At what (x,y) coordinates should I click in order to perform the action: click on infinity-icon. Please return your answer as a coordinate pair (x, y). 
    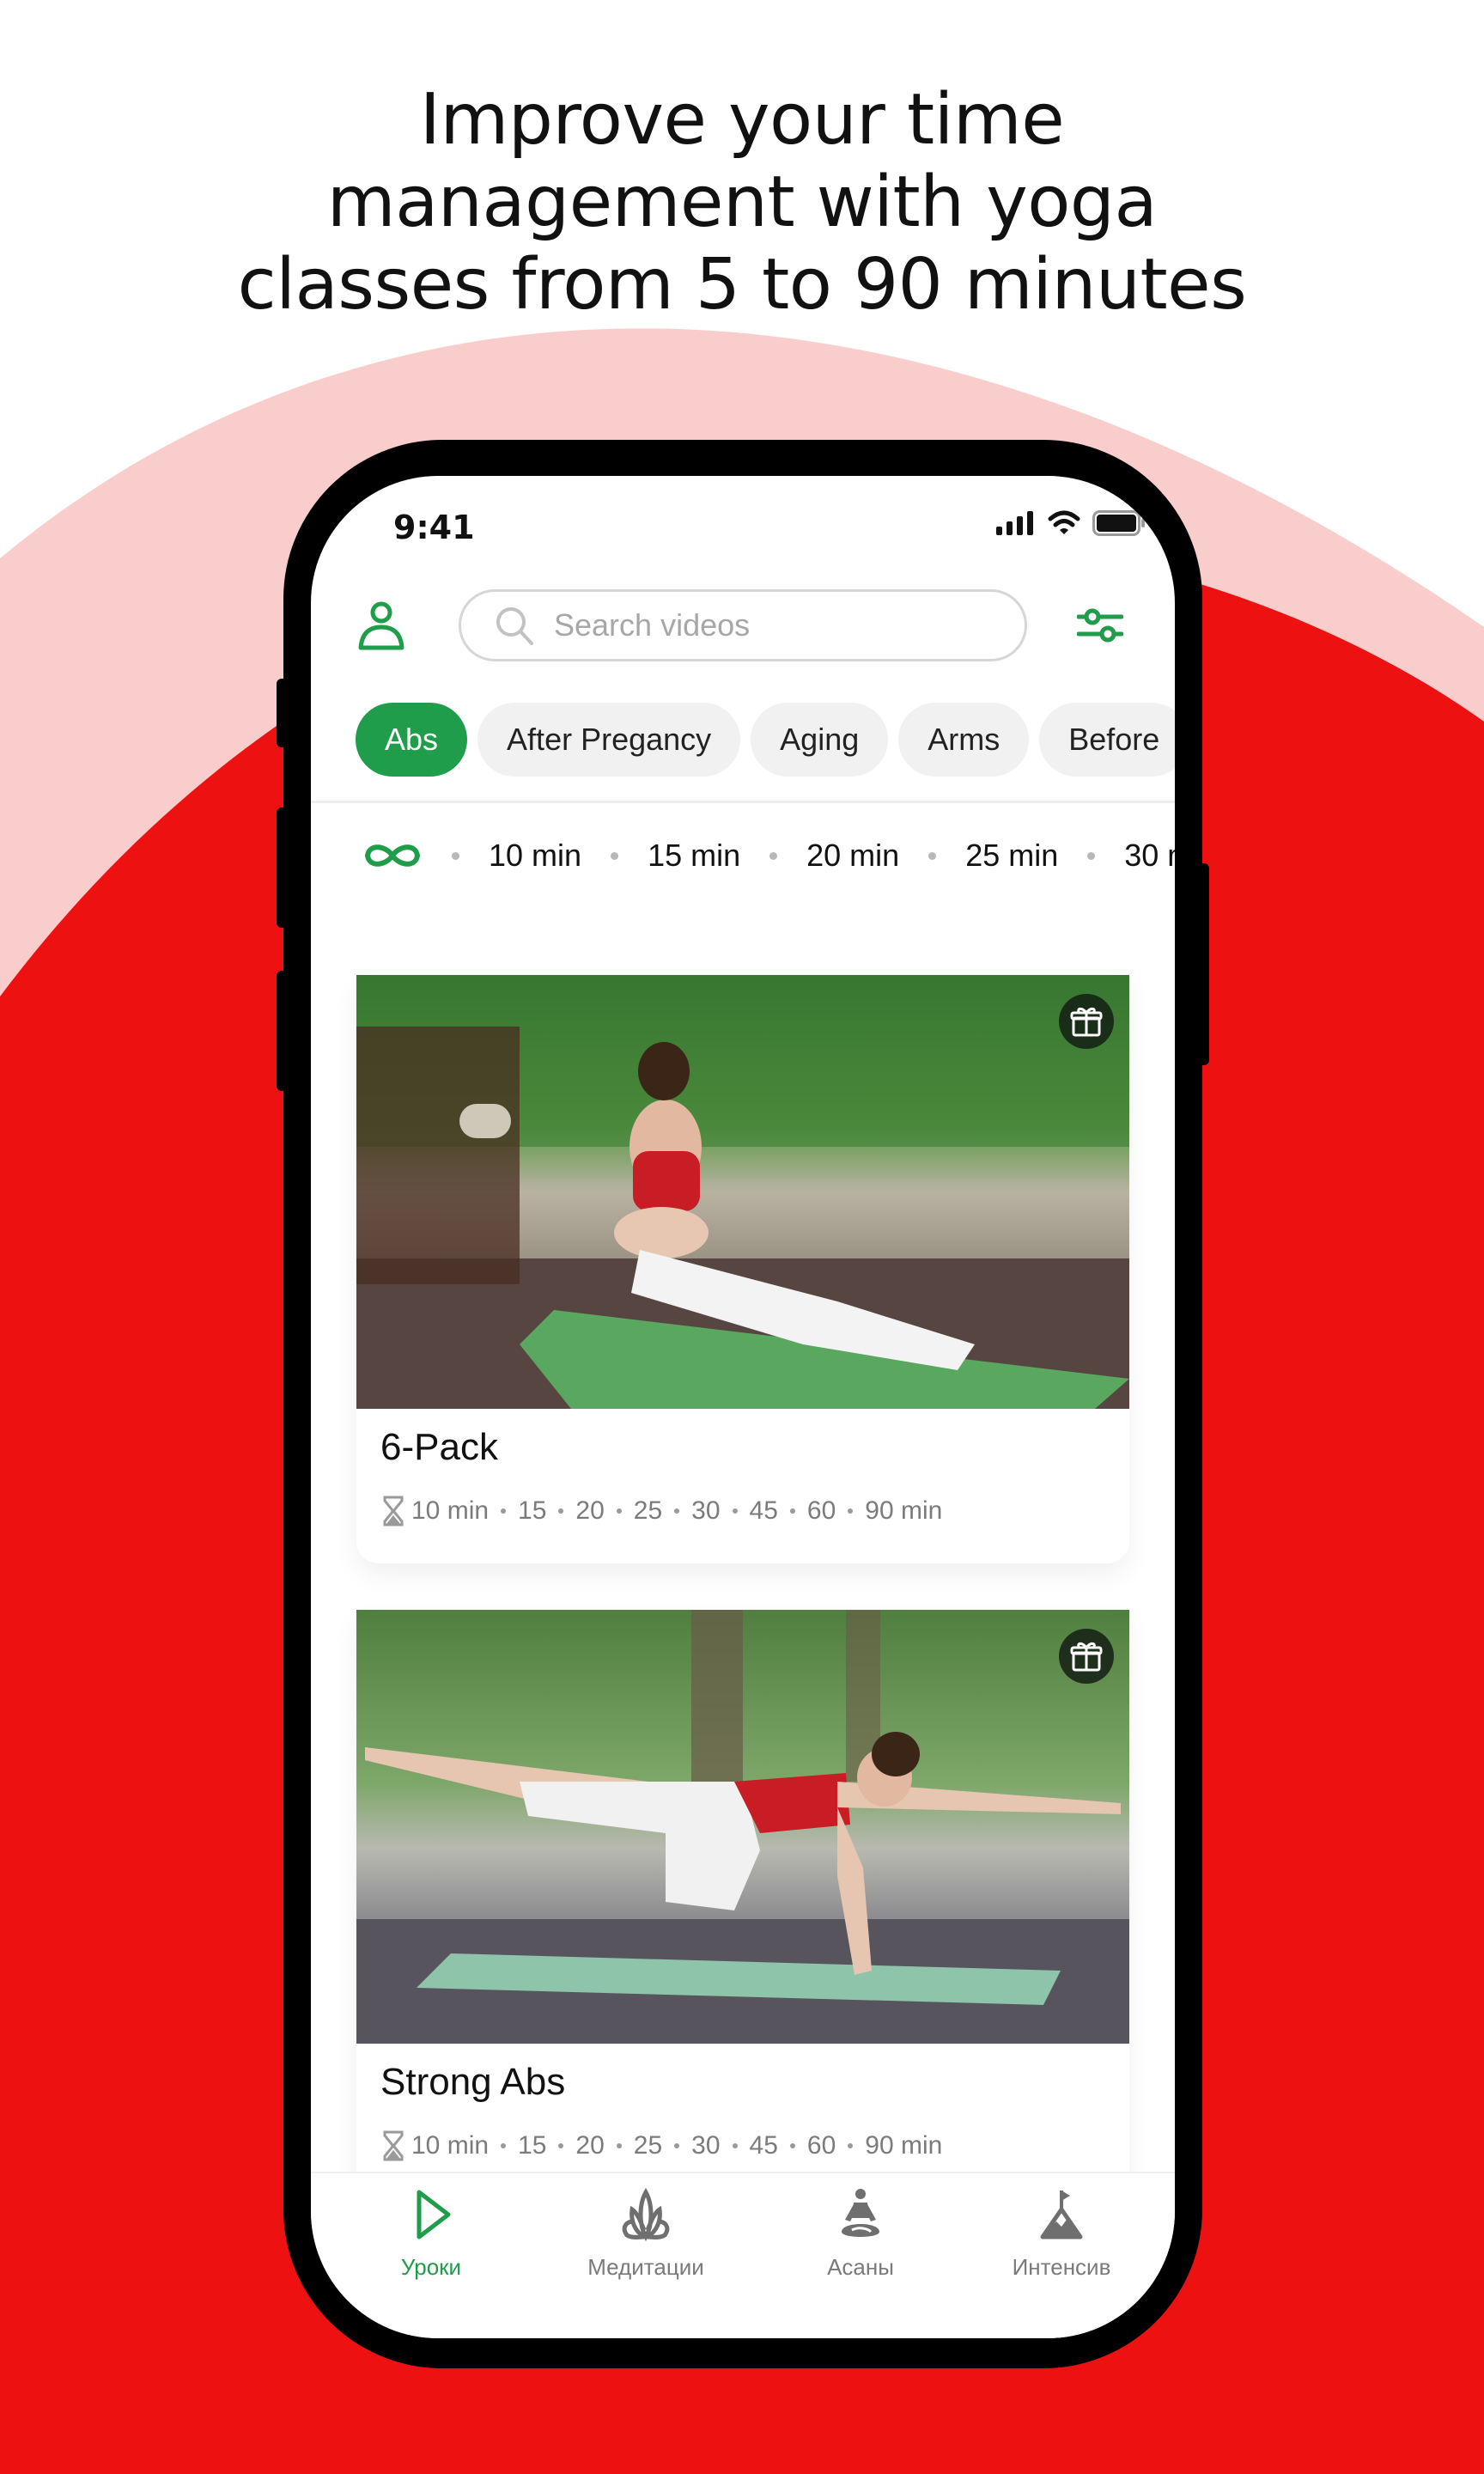
    Looking at the image, I should click on (393, 855).